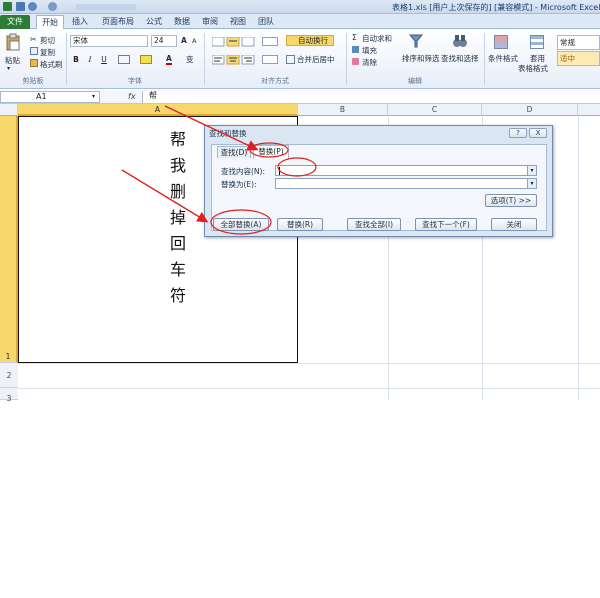 The image size is (600, 598). What do you see at coordinates (194, 41) in the screenshot?
I see `shrink-font-button: A` at bounding box center [194, 41].